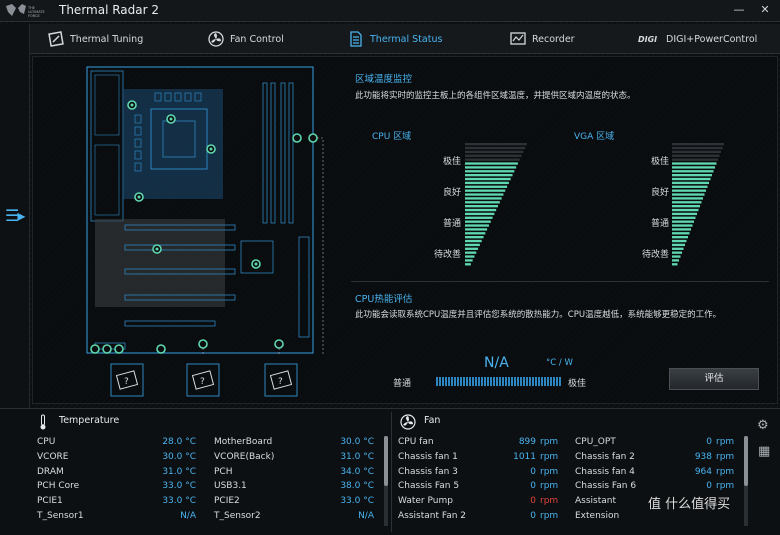 This screenshot has width=780, height=535. Describe the element at coordinates (89, 420) in the screenshot. I see `temperature-title: Temperature` at that location.